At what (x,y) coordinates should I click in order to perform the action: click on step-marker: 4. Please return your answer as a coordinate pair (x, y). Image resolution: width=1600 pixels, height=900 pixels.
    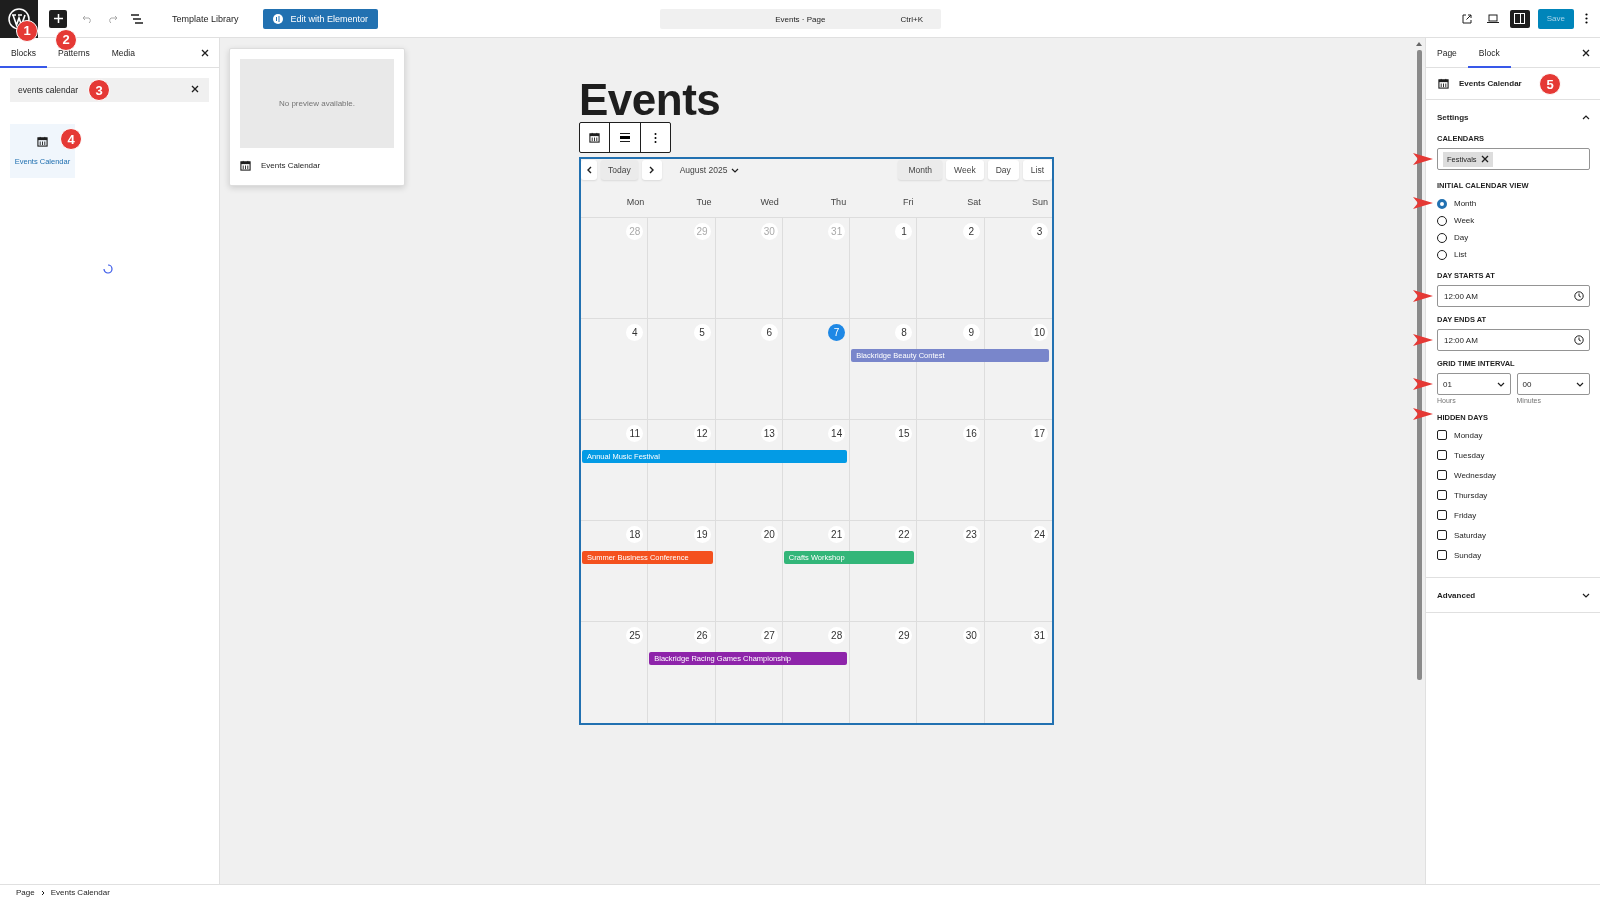
    Looking at the image, I should click on (71, 139).